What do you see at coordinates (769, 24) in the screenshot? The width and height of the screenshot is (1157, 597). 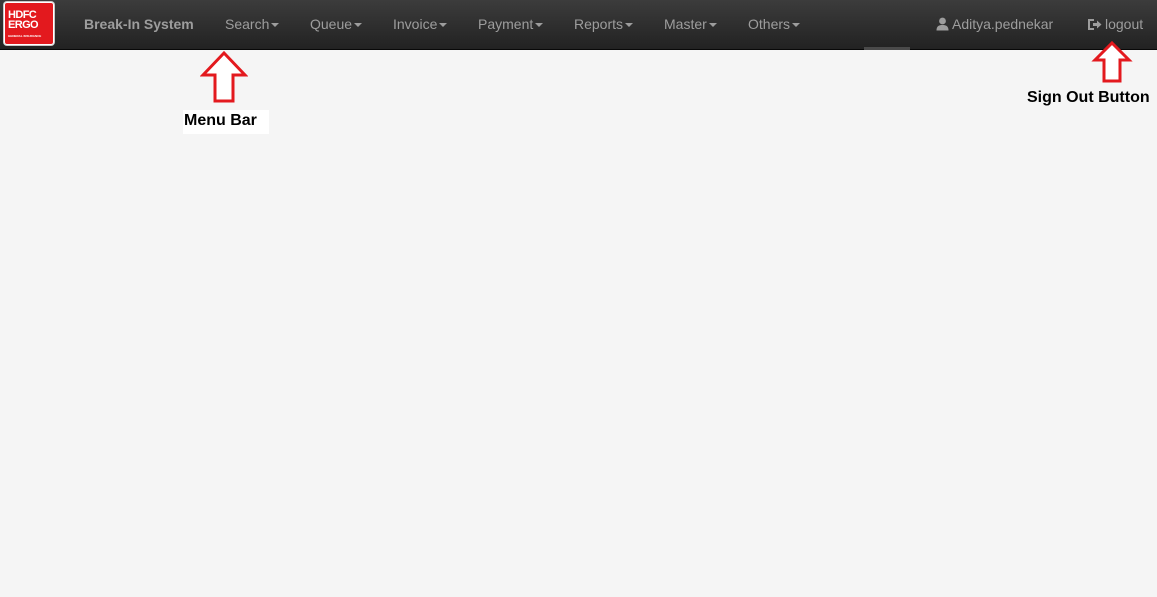 I see `menu-others-label: Others` at bounding box center [769, 24].